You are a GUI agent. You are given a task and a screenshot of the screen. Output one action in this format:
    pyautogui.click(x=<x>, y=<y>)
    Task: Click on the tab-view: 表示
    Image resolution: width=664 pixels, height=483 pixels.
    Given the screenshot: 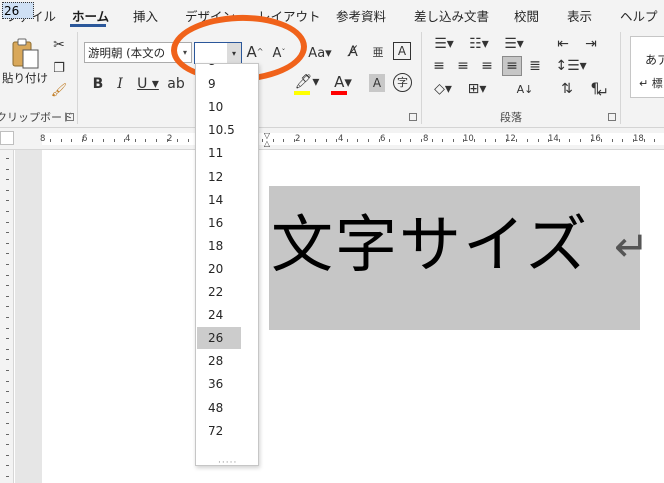 What is the action you would take?
    pyautogui.click(x=579, y=15)
    